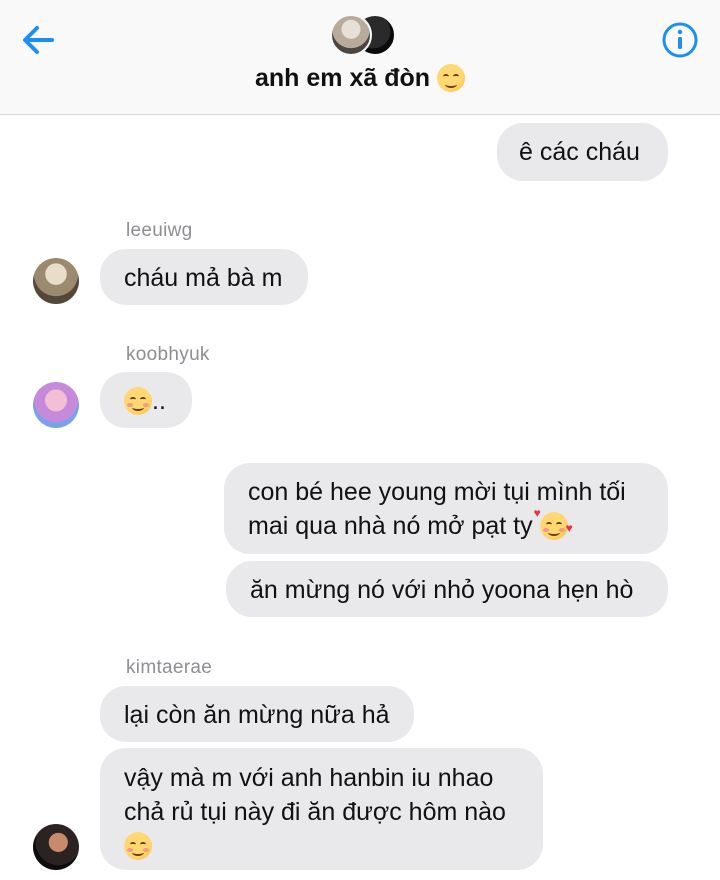 This screenshot has width=720, height=880. What do you see at coordinates (680, 40) in the screenshot?
I see `info-icon` at bounding box center [680, 40].